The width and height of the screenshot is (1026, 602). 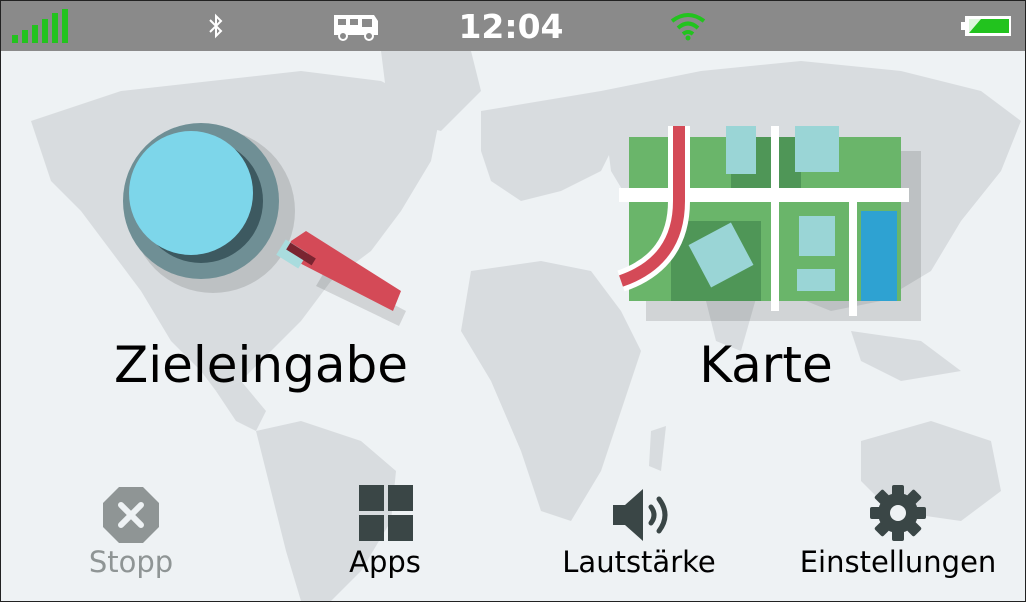 What do you see at coordinates (688, 26) in the screenshot?
I see `wifi-icon` at bounding box center [688, 26].